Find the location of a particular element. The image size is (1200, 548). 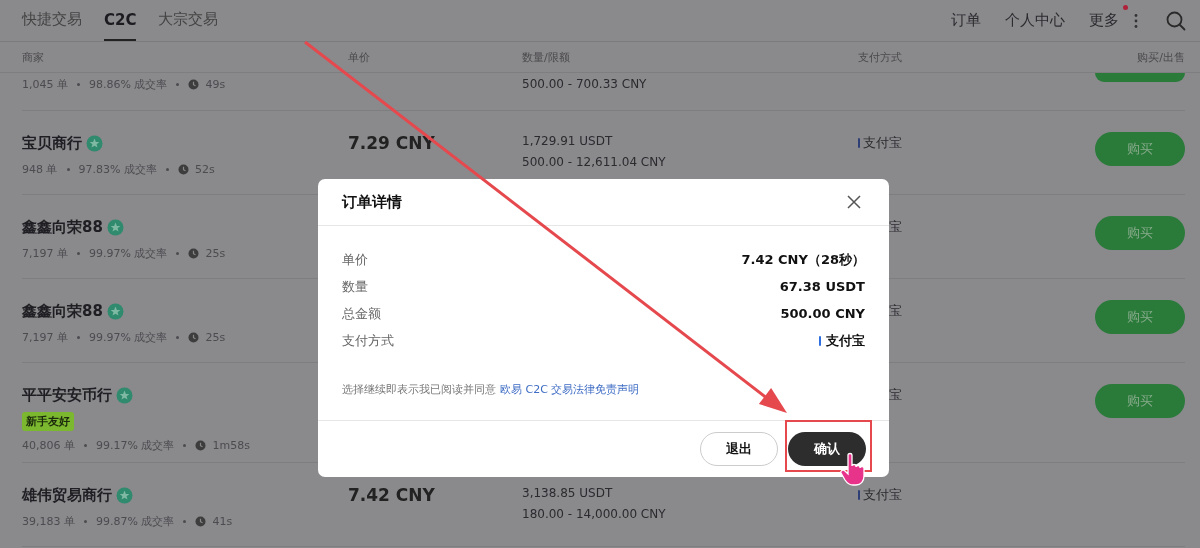

detail-label: 单价 is located at coordinates (355, 259).